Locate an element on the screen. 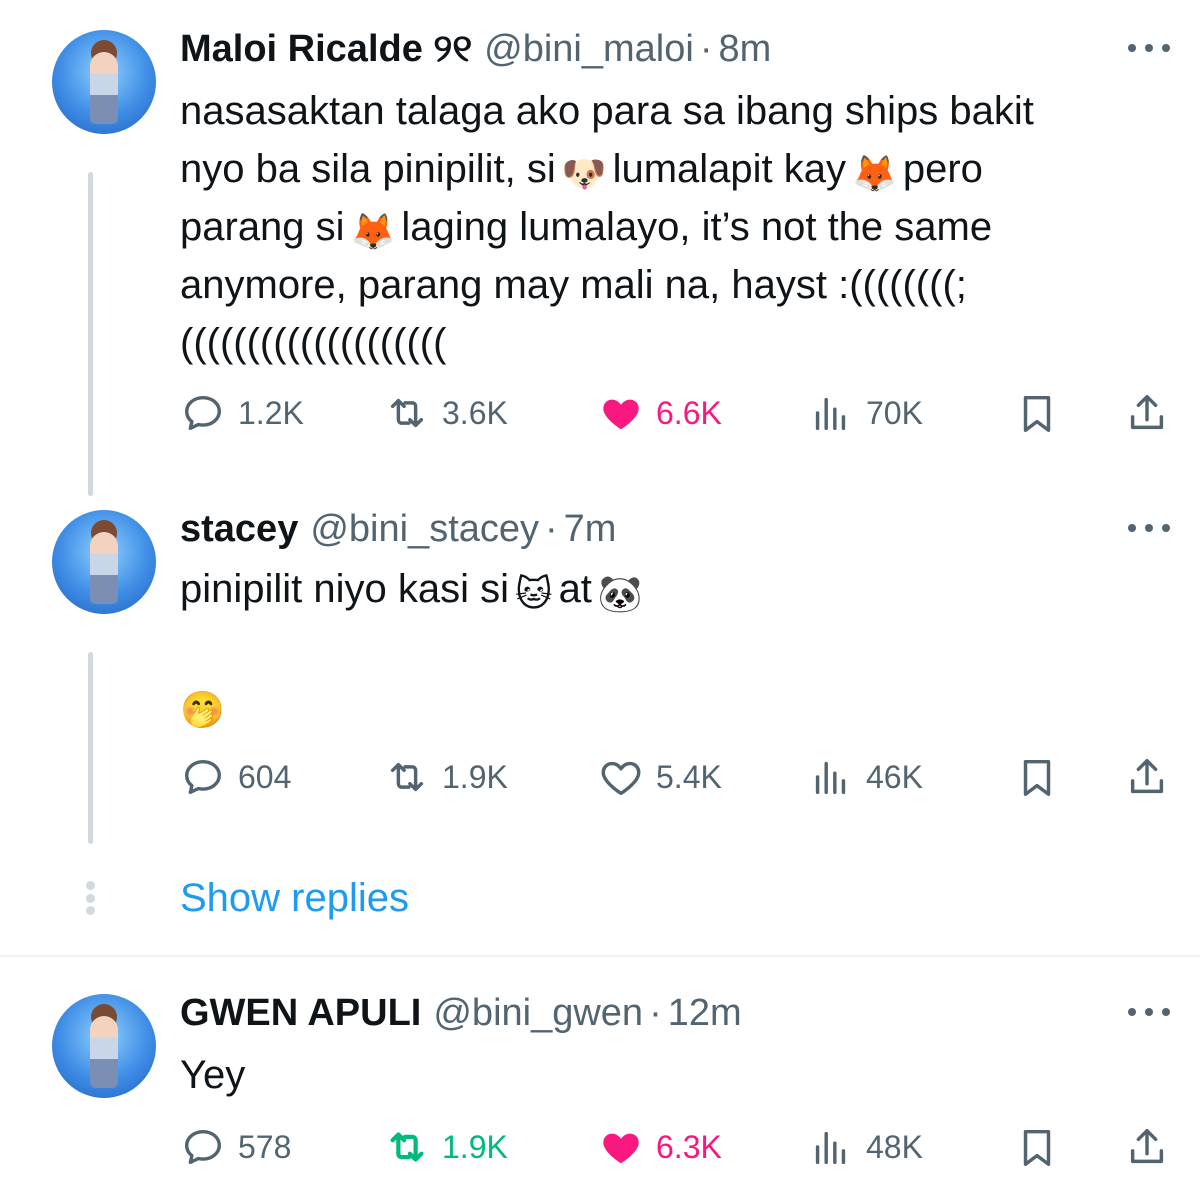 The image size is (1200, 1198). tweet-text-line: 🤭 is located at coordinates (675, 705).